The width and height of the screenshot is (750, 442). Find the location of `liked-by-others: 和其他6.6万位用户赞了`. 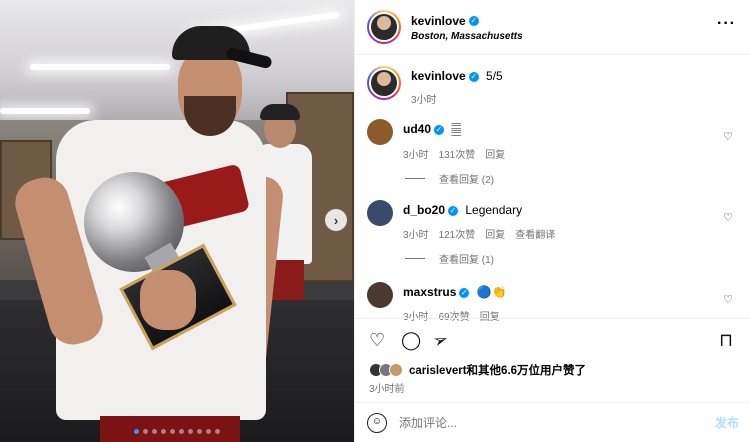

liked-by-others: 和其他6.6万位用户赞了 is located at coordinates (527, 371).